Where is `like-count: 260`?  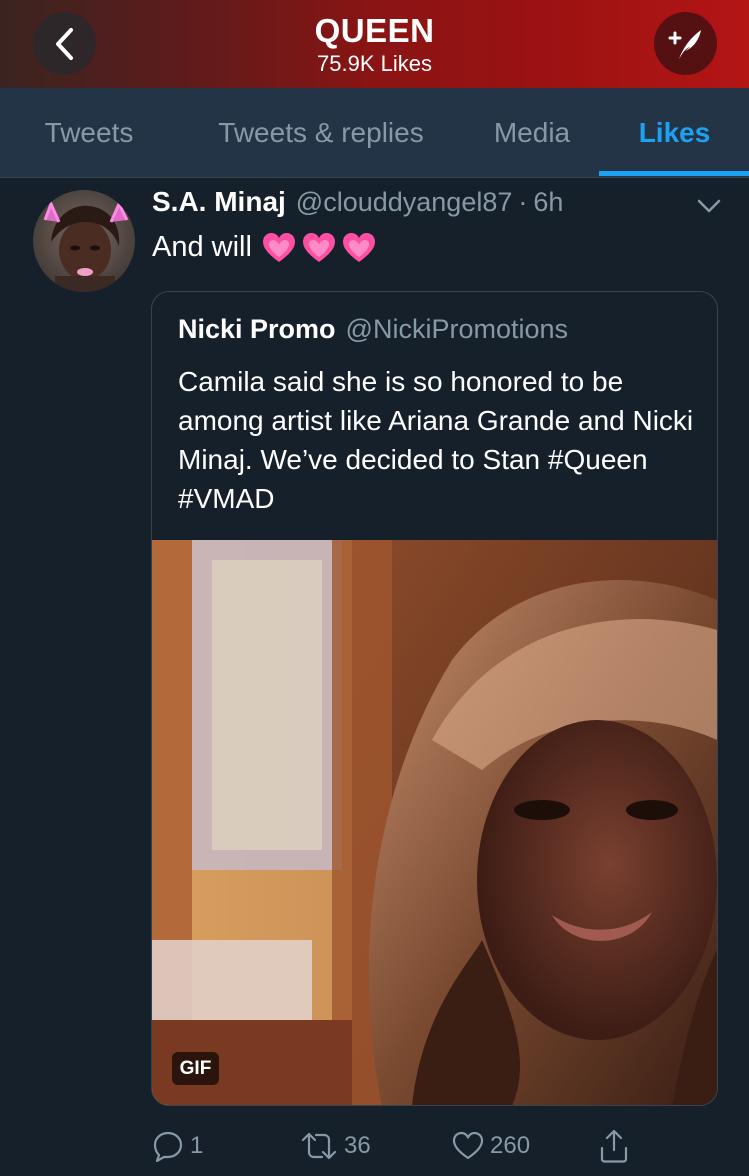 like-count: 260 is located at coordinates (510, 1145).